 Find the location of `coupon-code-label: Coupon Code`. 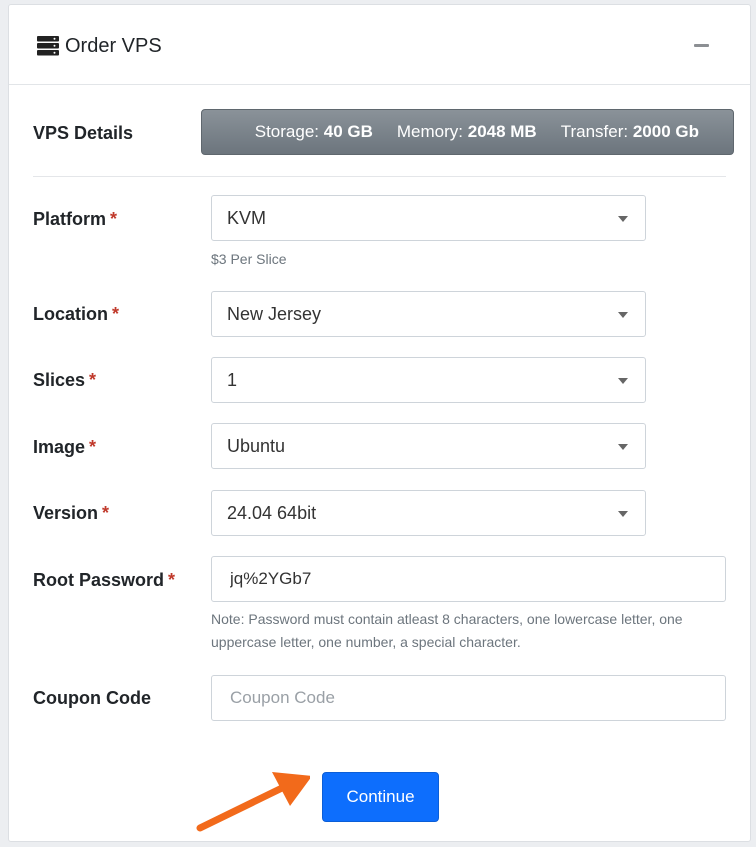

coupon-code-label: Coupon Code is located at coordinates (92, 698).